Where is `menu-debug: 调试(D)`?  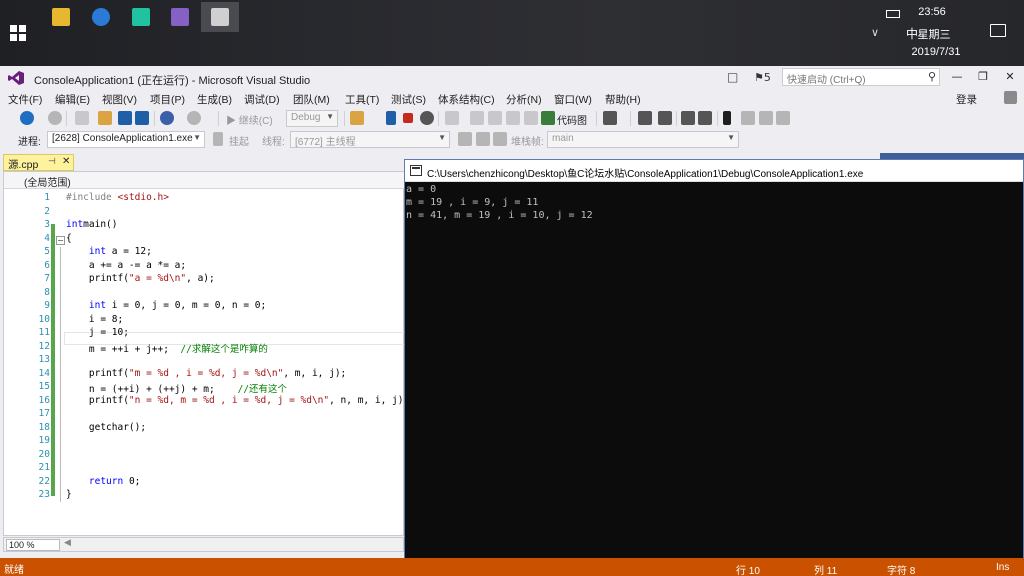
menu-debug: 调试(D) is located at coordinates (262, 99).